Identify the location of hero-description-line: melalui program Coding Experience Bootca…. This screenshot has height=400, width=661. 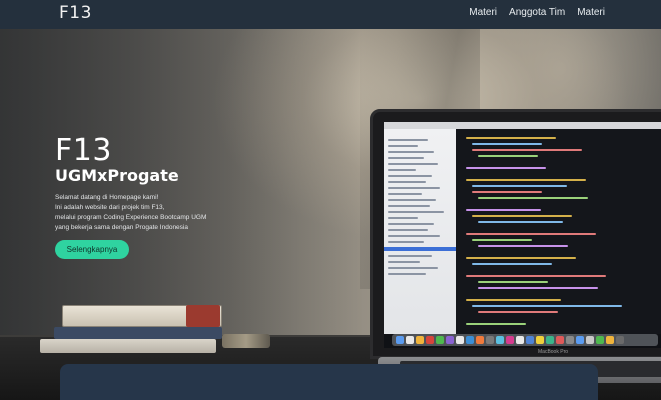
(131, 217).